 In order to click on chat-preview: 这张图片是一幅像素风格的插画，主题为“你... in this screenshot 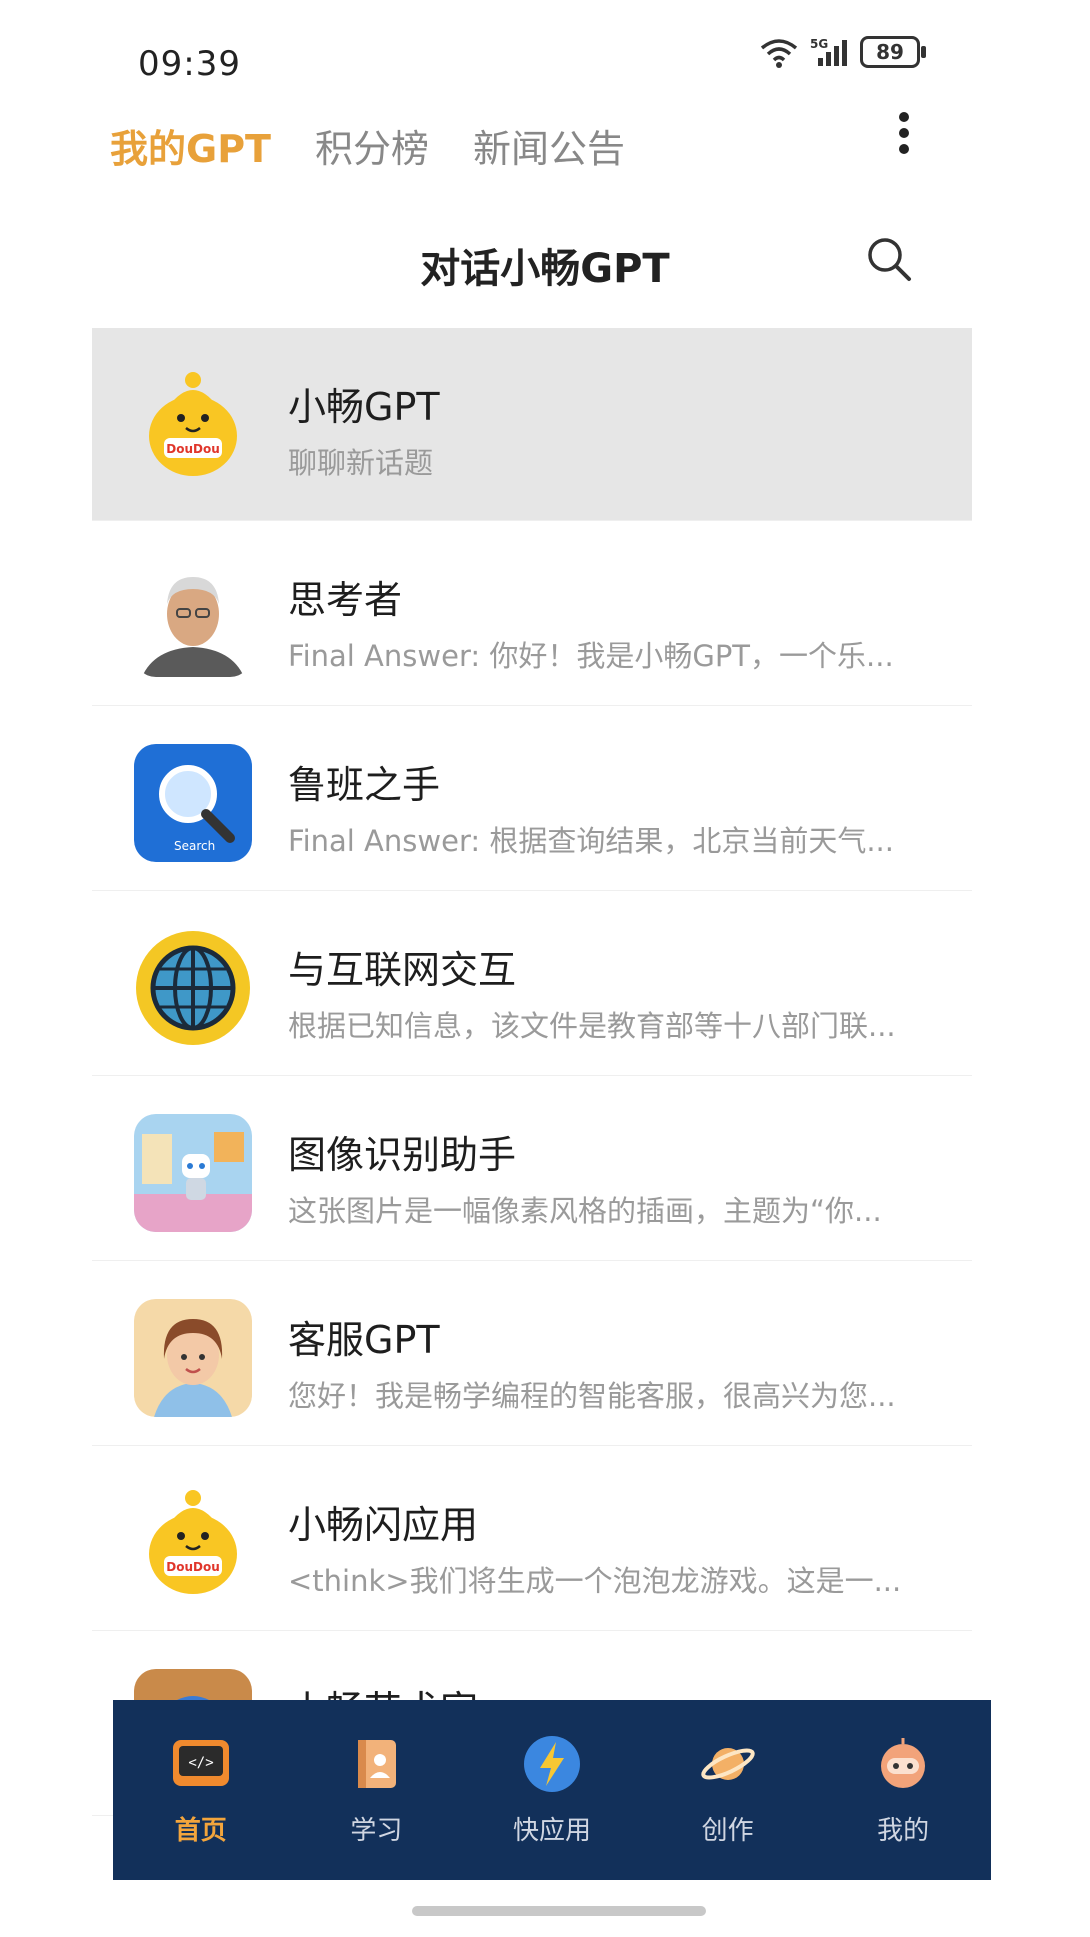, I will do `click(585, 1211)`.